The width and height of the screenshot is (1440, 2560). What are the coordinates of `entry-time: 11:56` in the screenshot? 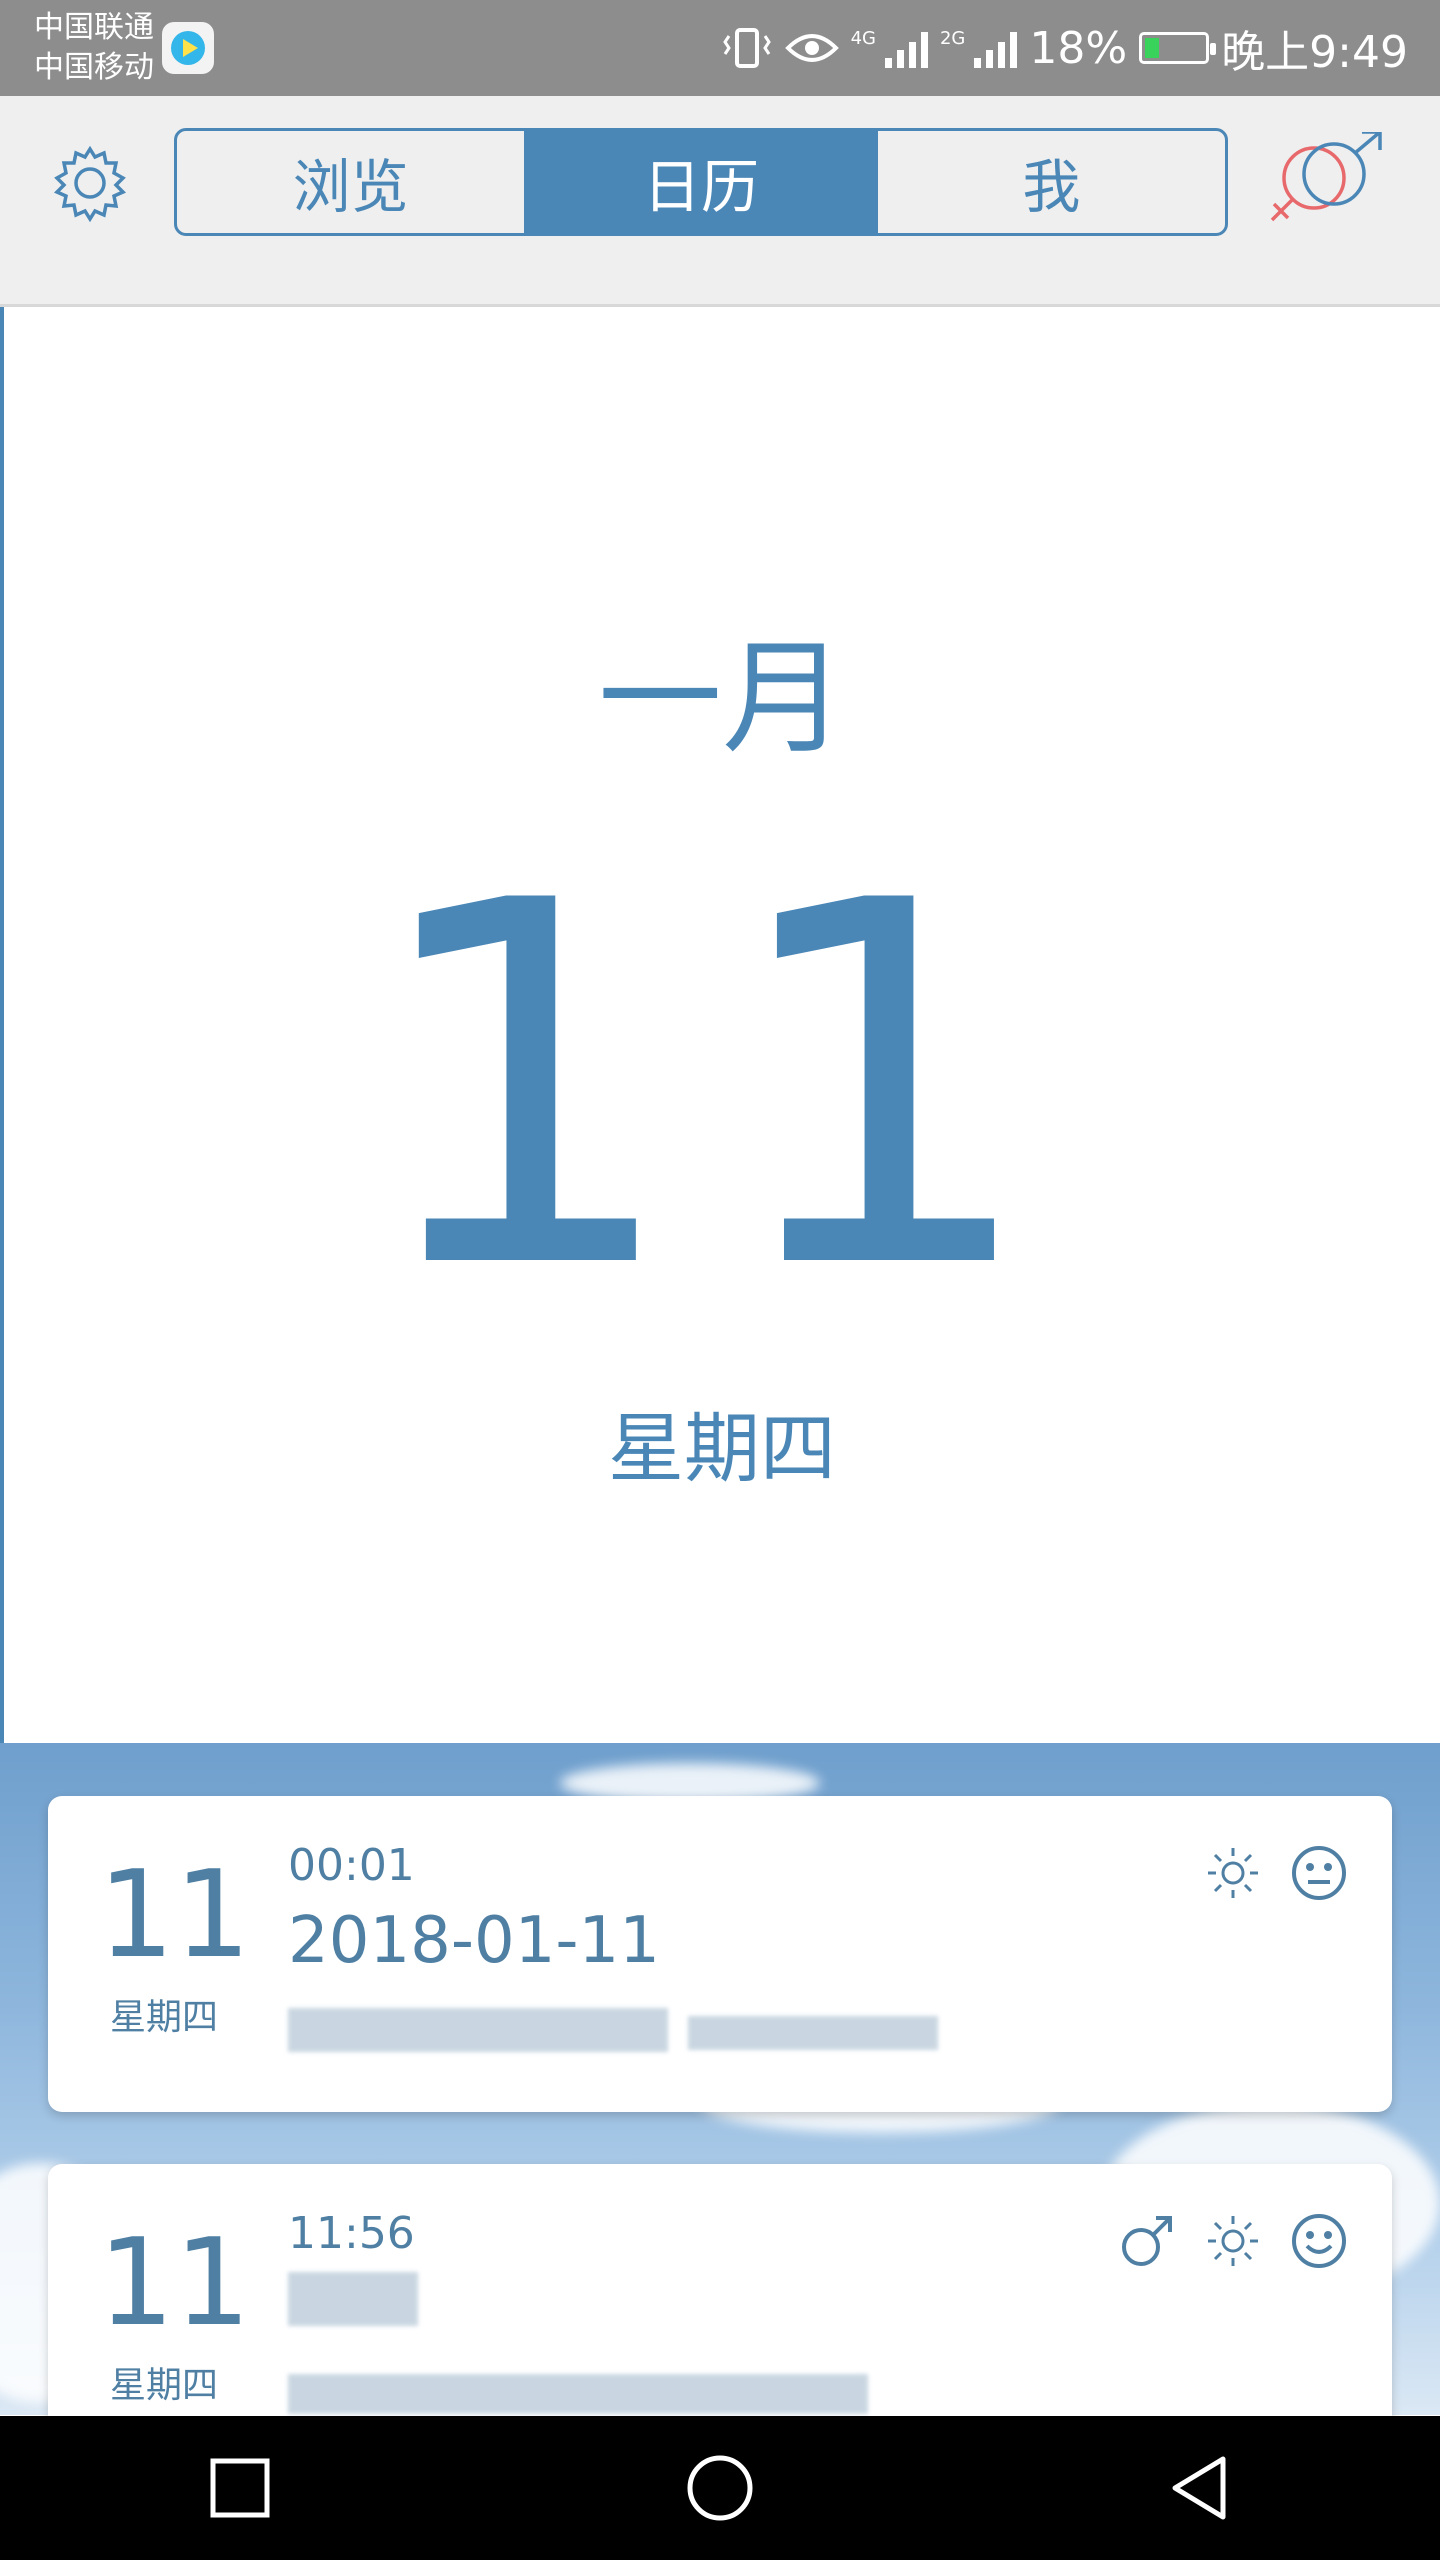 It's located at (351, 2233).